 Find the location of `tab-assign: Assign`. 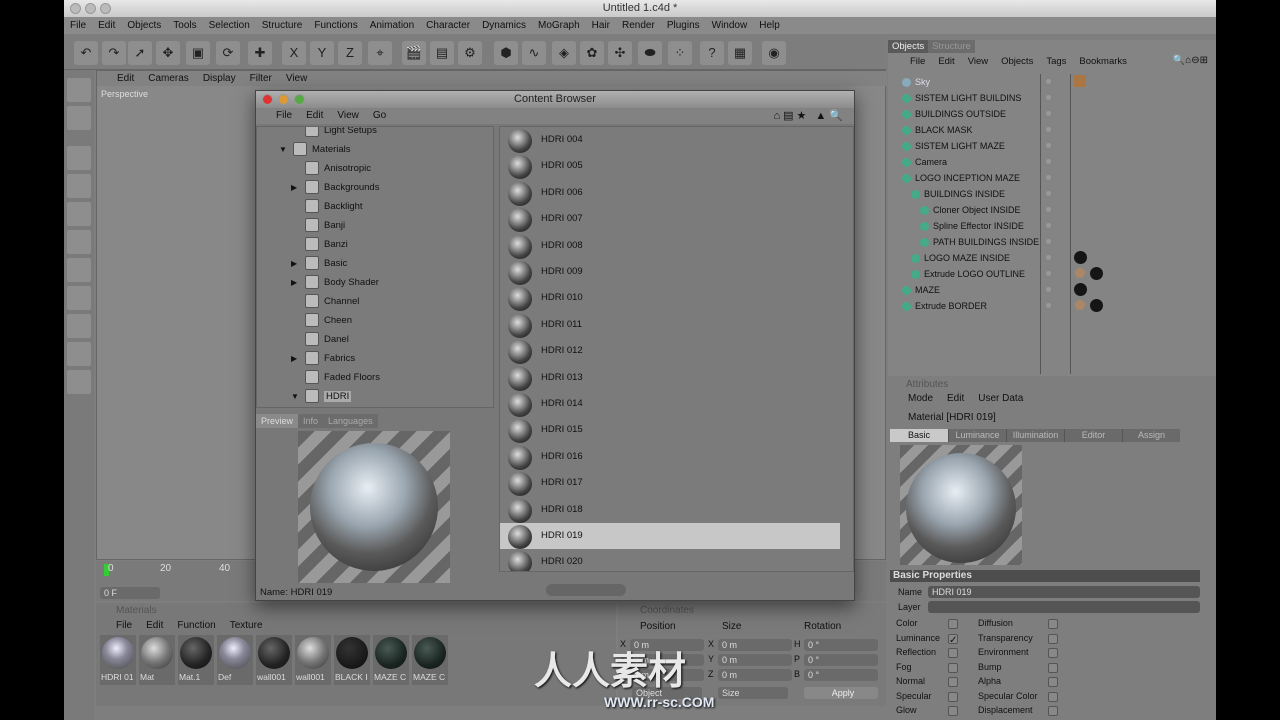

tab-assign: Assign is located at coordinates (1151, 435).